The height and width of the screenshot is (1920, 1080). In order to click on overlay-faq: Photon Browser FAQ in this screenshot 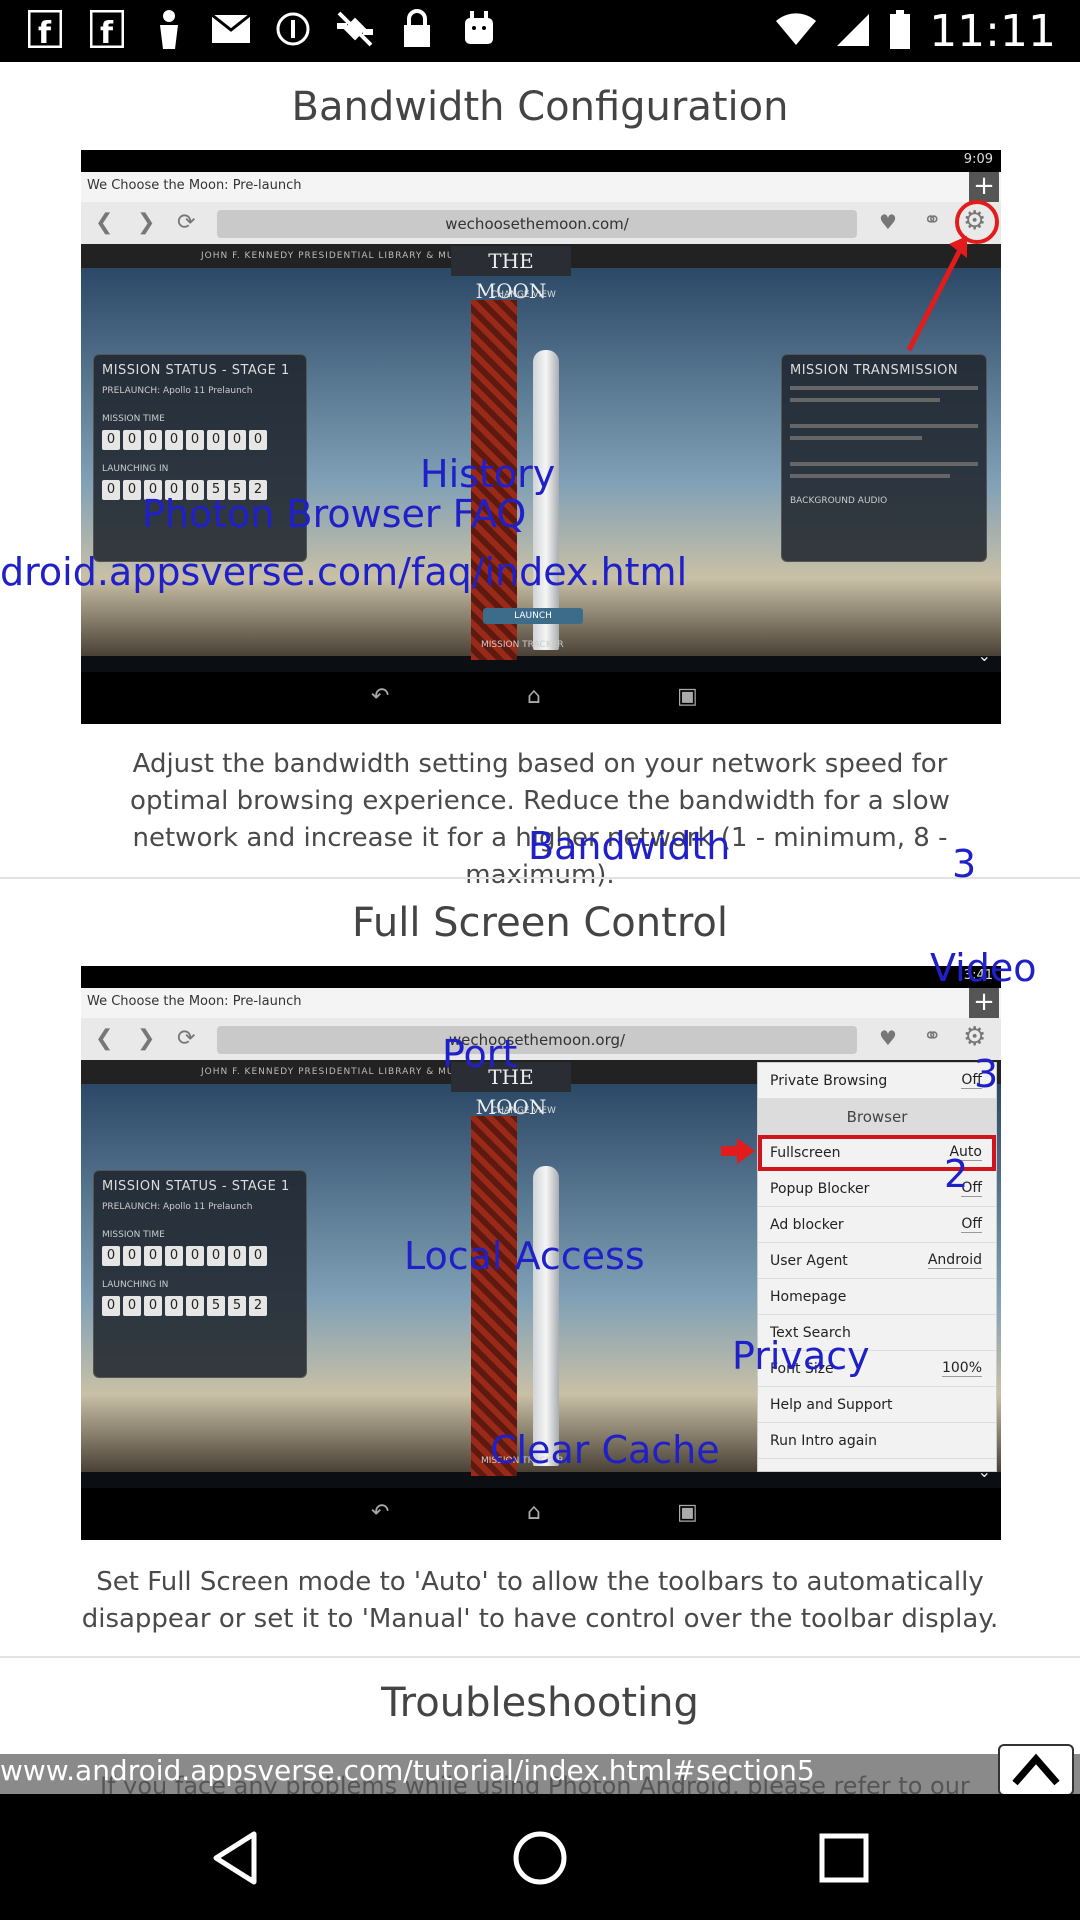, I will do `click(334, 514)`.